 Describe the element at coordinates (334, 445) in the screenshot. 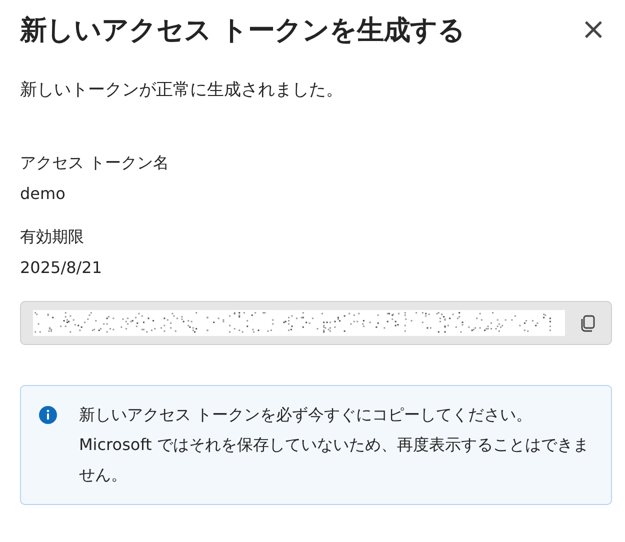

I see `info-text: 新しいアクセス トークンを必ず今すぐにコピーしてください。Microsoft ではそれを保存していないため、再度表示することはできません。` at that location.